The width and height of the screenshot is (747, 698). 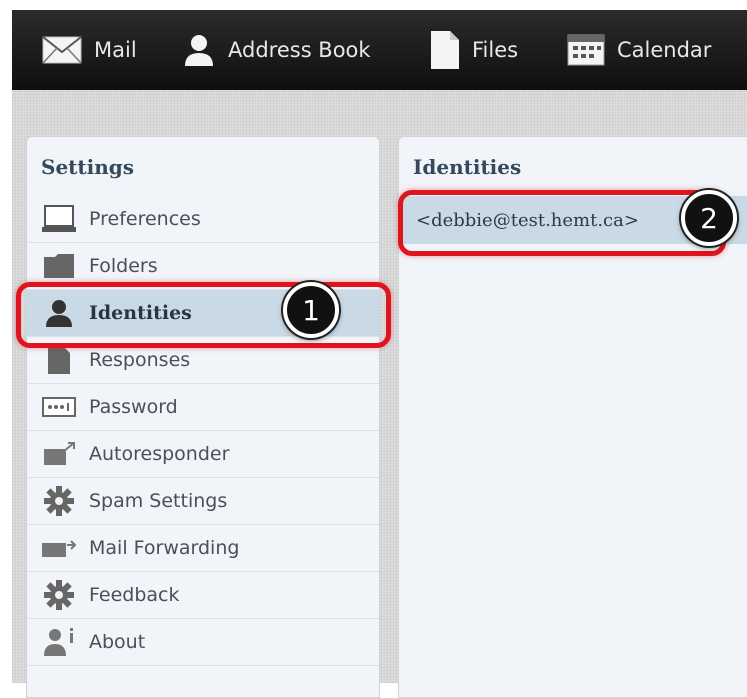 What do you see at coordinates (88, 167) in the screenshot?
I see `settings-title: Settings` at bounding box center [88, 167].